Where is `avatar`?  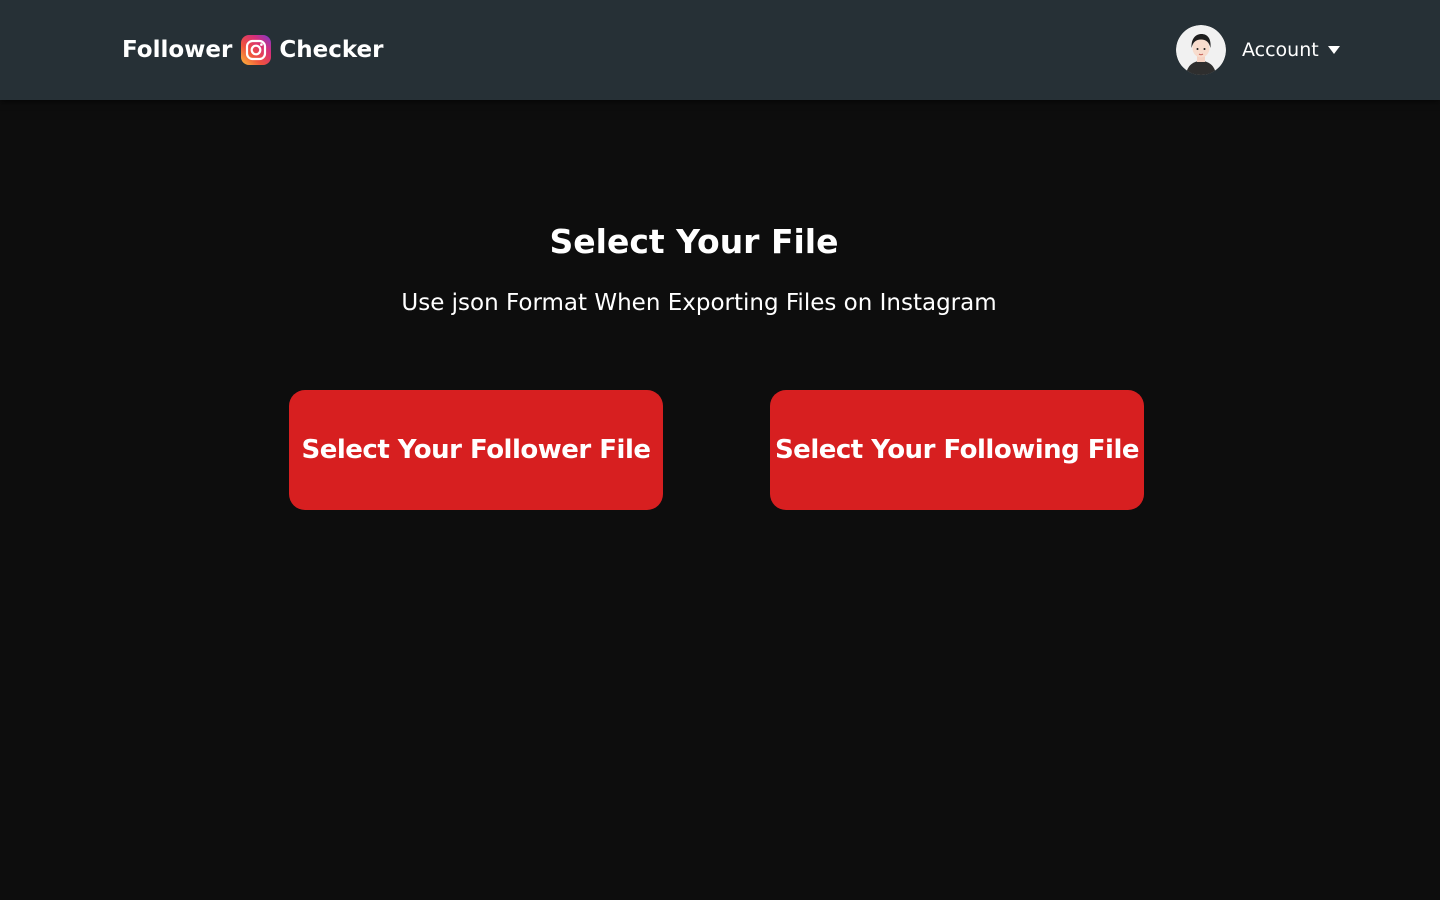 avatar is located at coordinates (1201, 50).